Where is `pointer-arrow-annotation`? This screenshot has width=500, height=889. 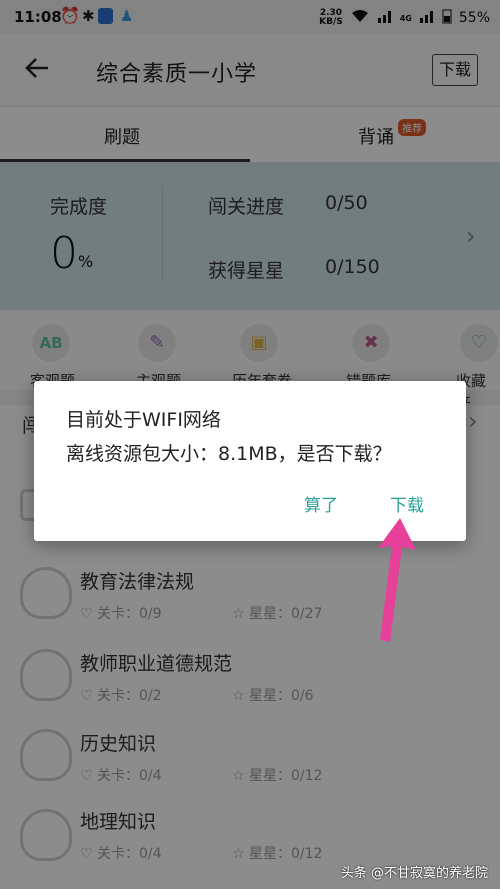
pointer-arrow-annotation is located at coordinates (397, 580).